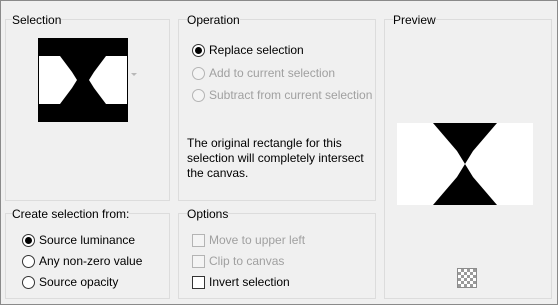  I want to click on selection-thumbnail-dropdown, so click(83, 80).